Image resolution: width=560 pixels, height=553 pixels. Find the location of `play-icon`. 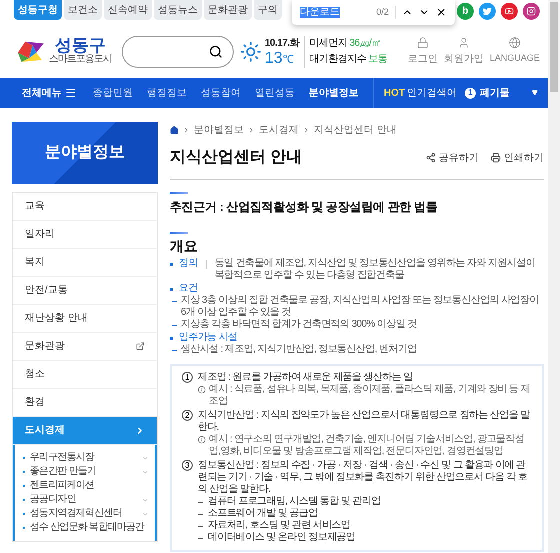

play-icon is located at coordinates (509, 11).